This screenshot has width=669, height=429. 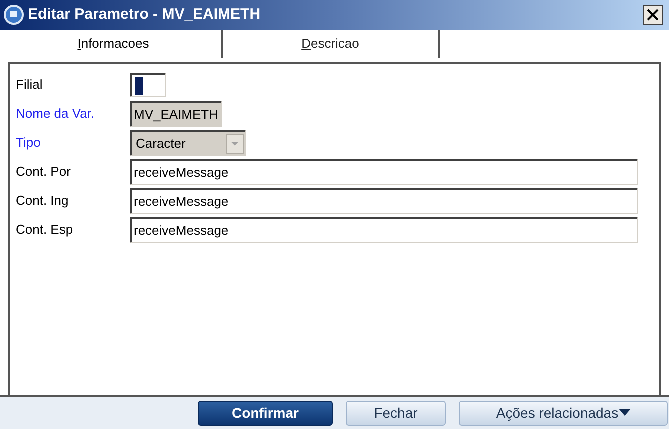 What do you see at coordinates (624, 413) in the screenshot?
I see `caret-icon` at bounding box center [624, 413].